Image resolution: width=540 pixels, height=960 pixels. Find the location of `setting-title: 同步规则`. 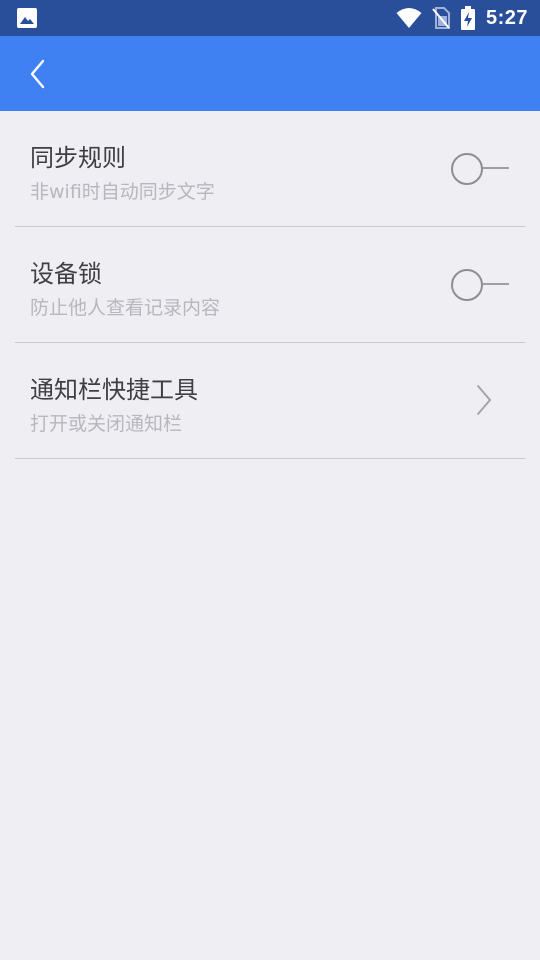

setting-title: 同步规则 is located at coordinates (78, 158).